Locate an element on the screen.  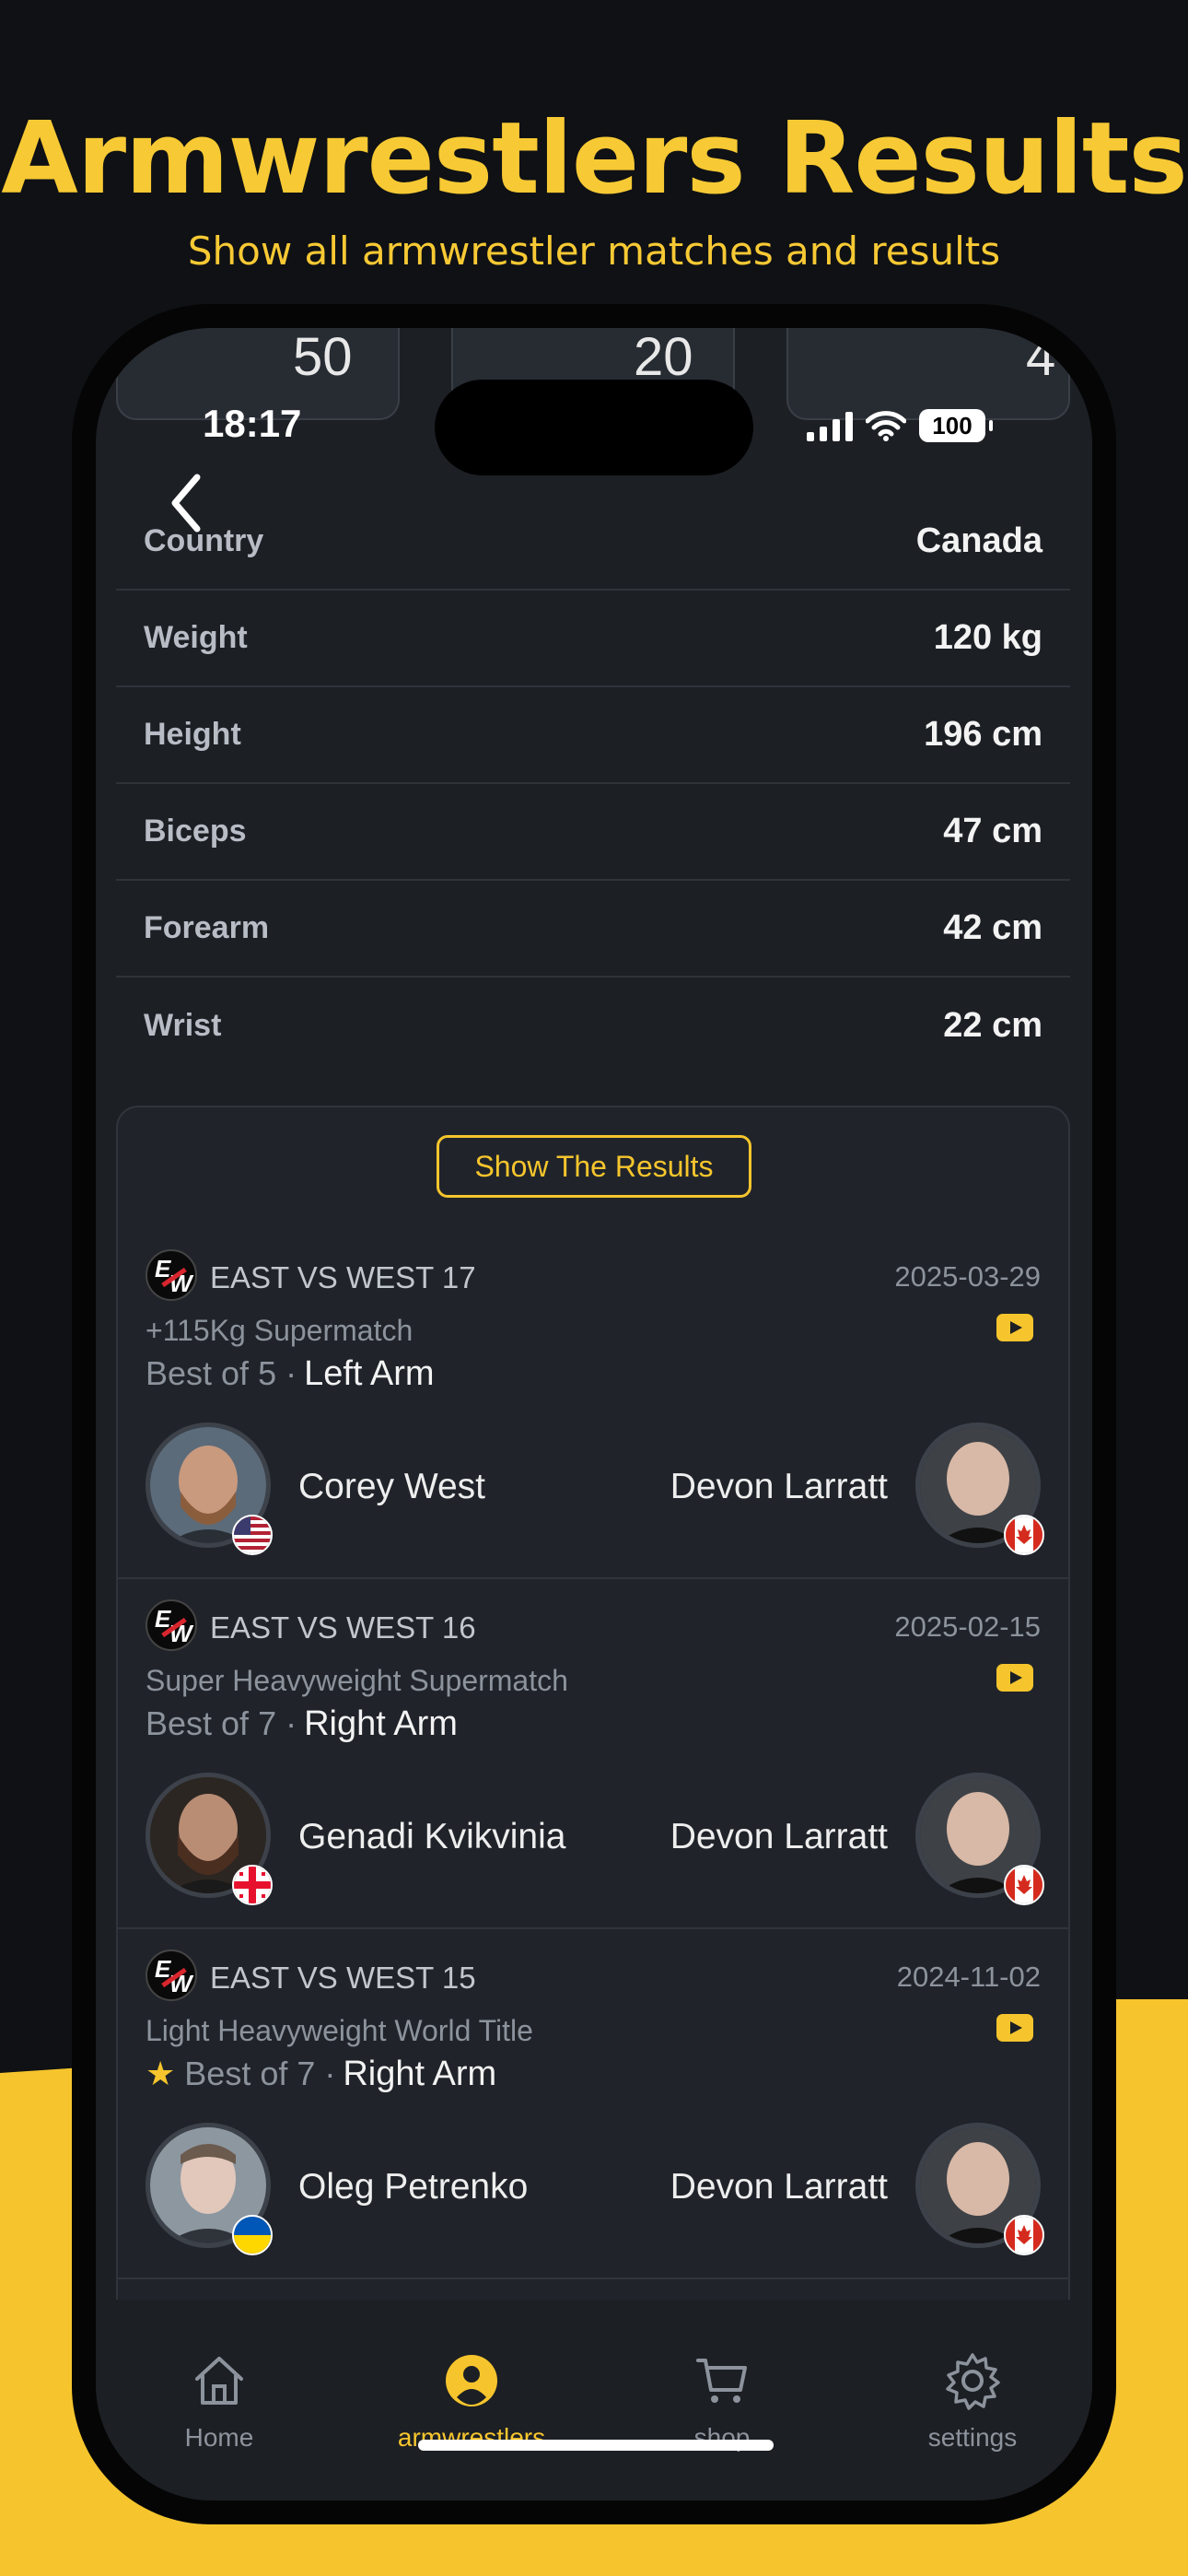
wifi-icon is located at coordinates (886, 426).